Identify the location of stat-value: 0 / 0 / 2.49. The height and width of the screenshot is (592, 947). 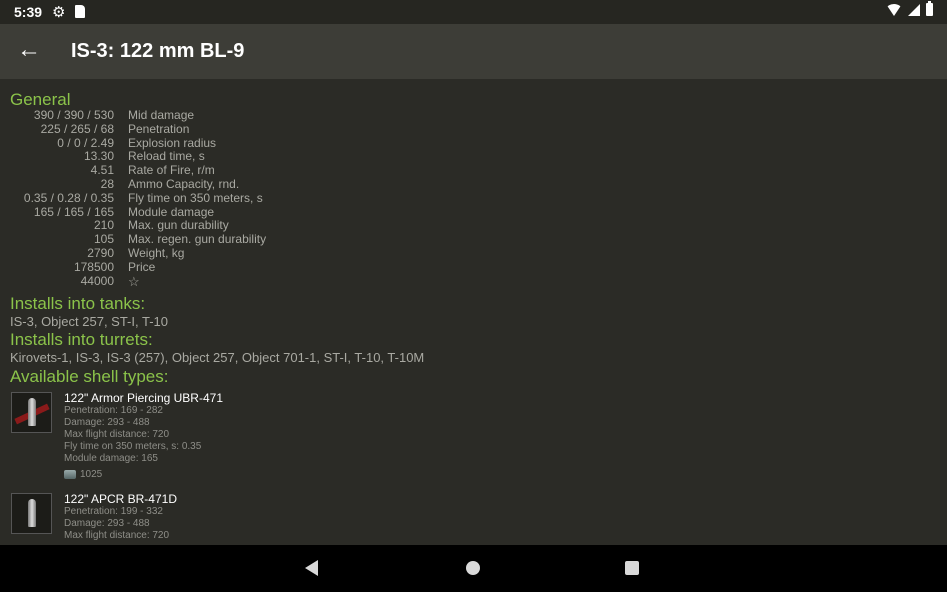
(85, 142).